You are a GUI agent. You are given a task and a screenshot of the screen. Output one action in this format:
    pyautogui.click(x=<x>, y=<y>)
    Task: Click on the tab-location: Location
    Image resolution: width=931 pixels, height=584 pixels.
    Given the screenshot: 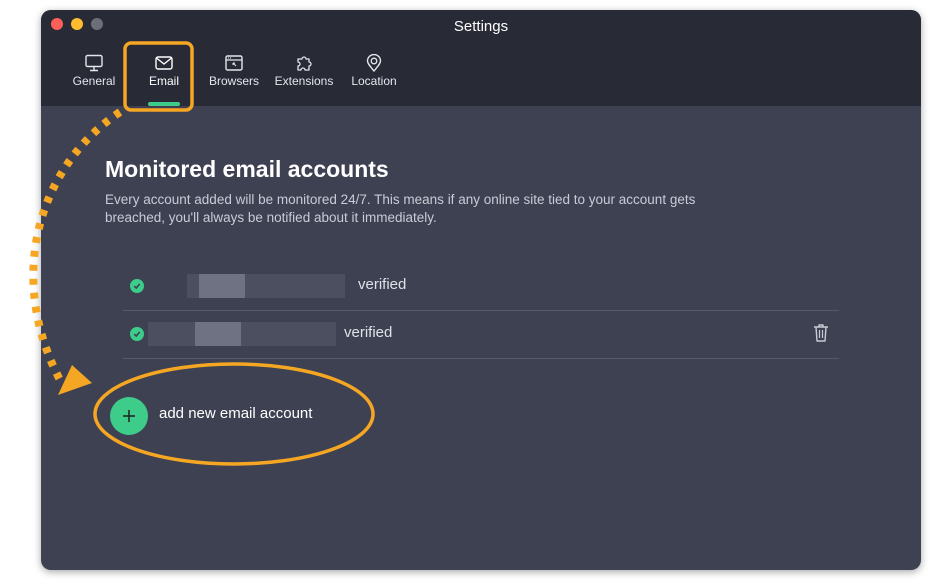 What is the action you would take?
    pyautogui.click(x=374, y=78)
    